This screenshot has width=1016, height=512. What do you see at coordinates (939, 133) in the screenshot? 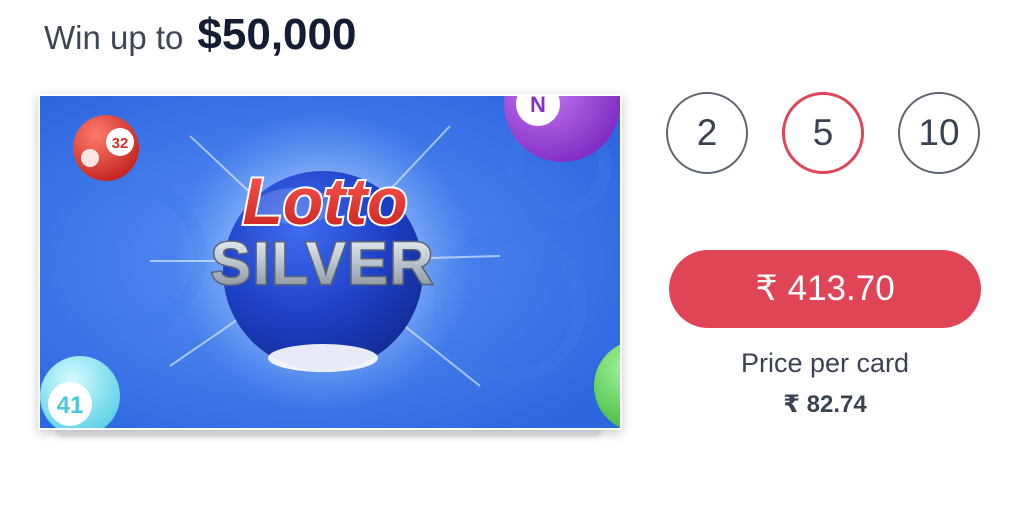
I see `quantity-option-10: 10` at bounding box center [939, 133].